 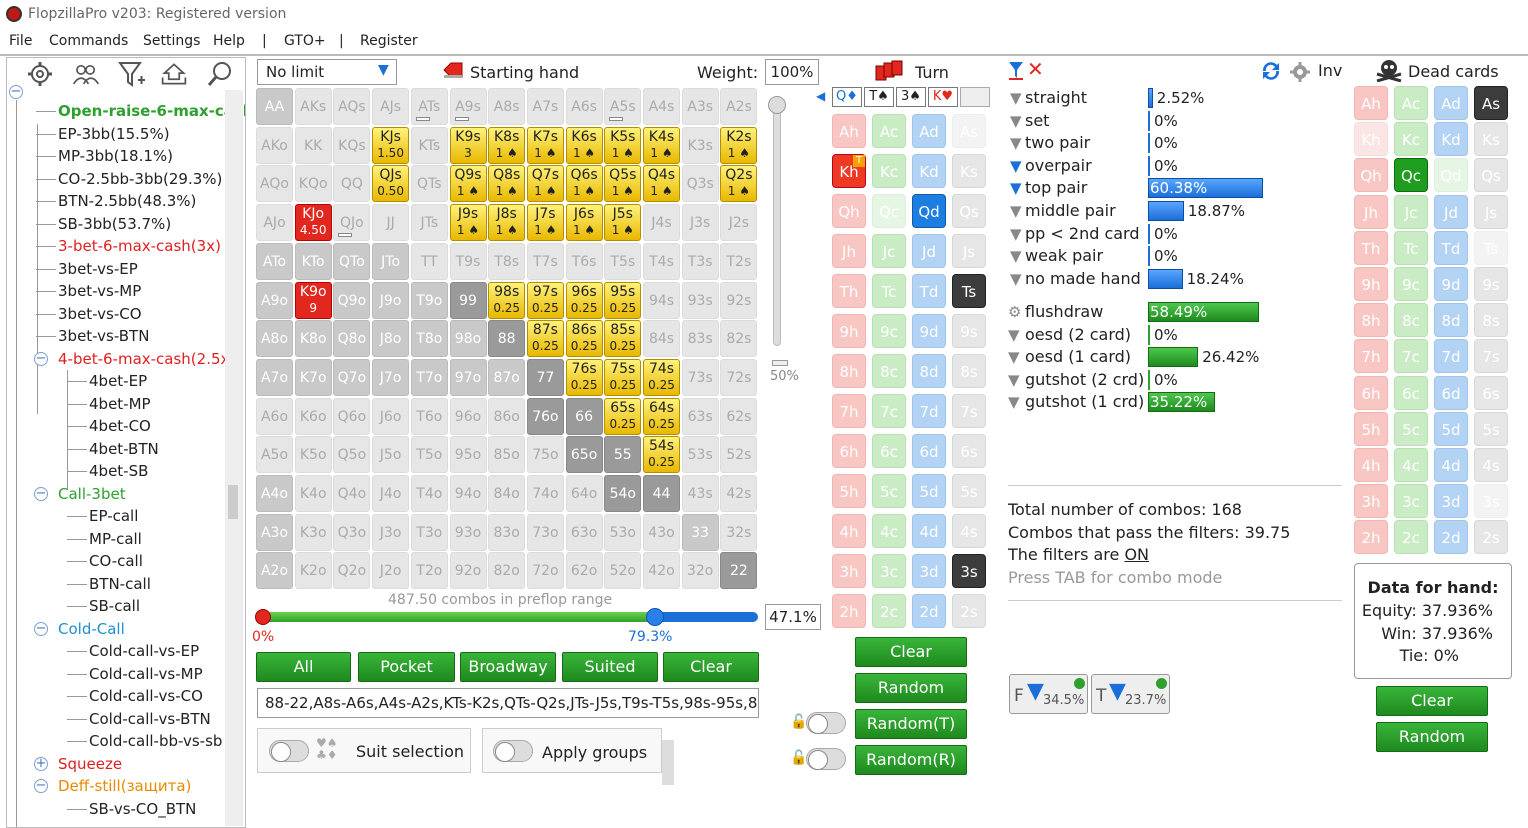 What do you see at coordinates (146, 674) in the screenshot?
I see `tree-item: Cold-call-vs-MP` at bounding box center [146, 674].